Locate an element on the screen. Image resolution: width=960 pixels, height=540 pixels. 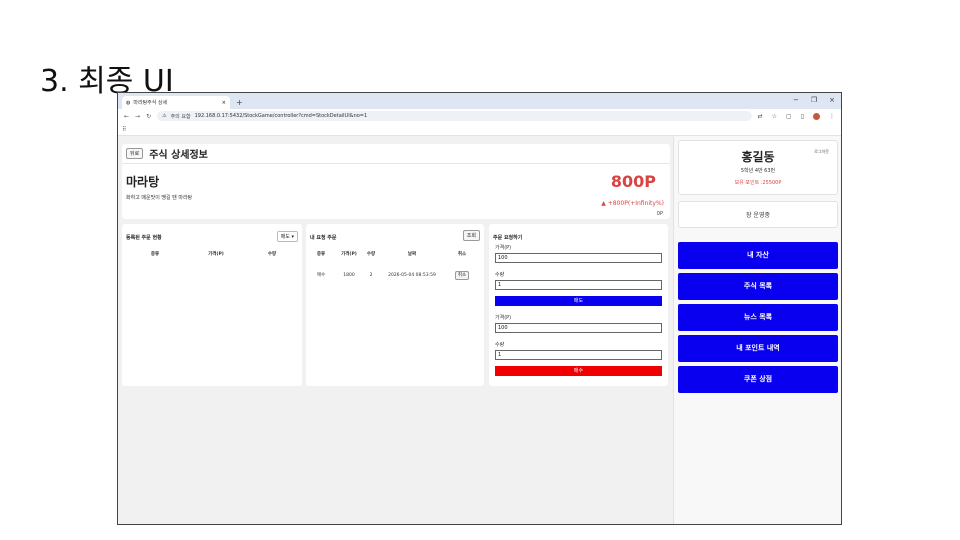
maximize-icon: ❐ is located at coordinates (814, 100).